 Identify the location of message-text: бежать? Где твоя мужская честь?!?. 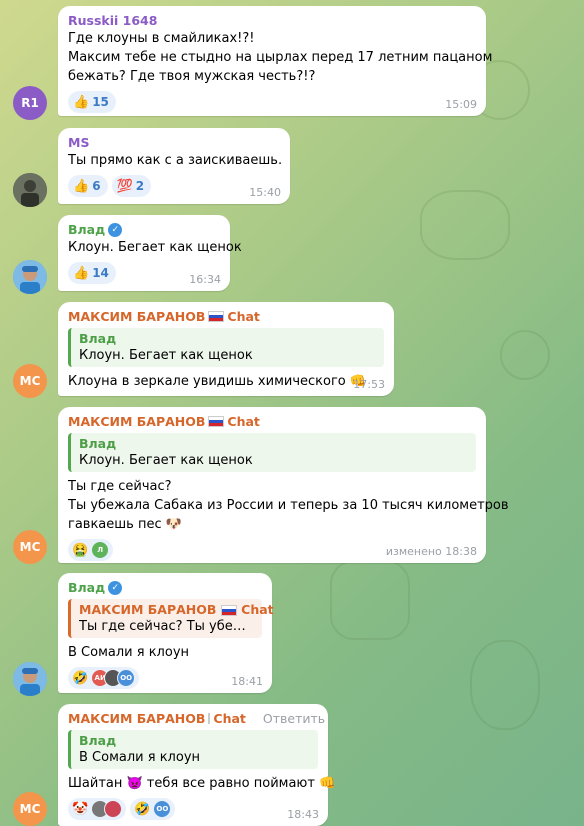
(192, 76).